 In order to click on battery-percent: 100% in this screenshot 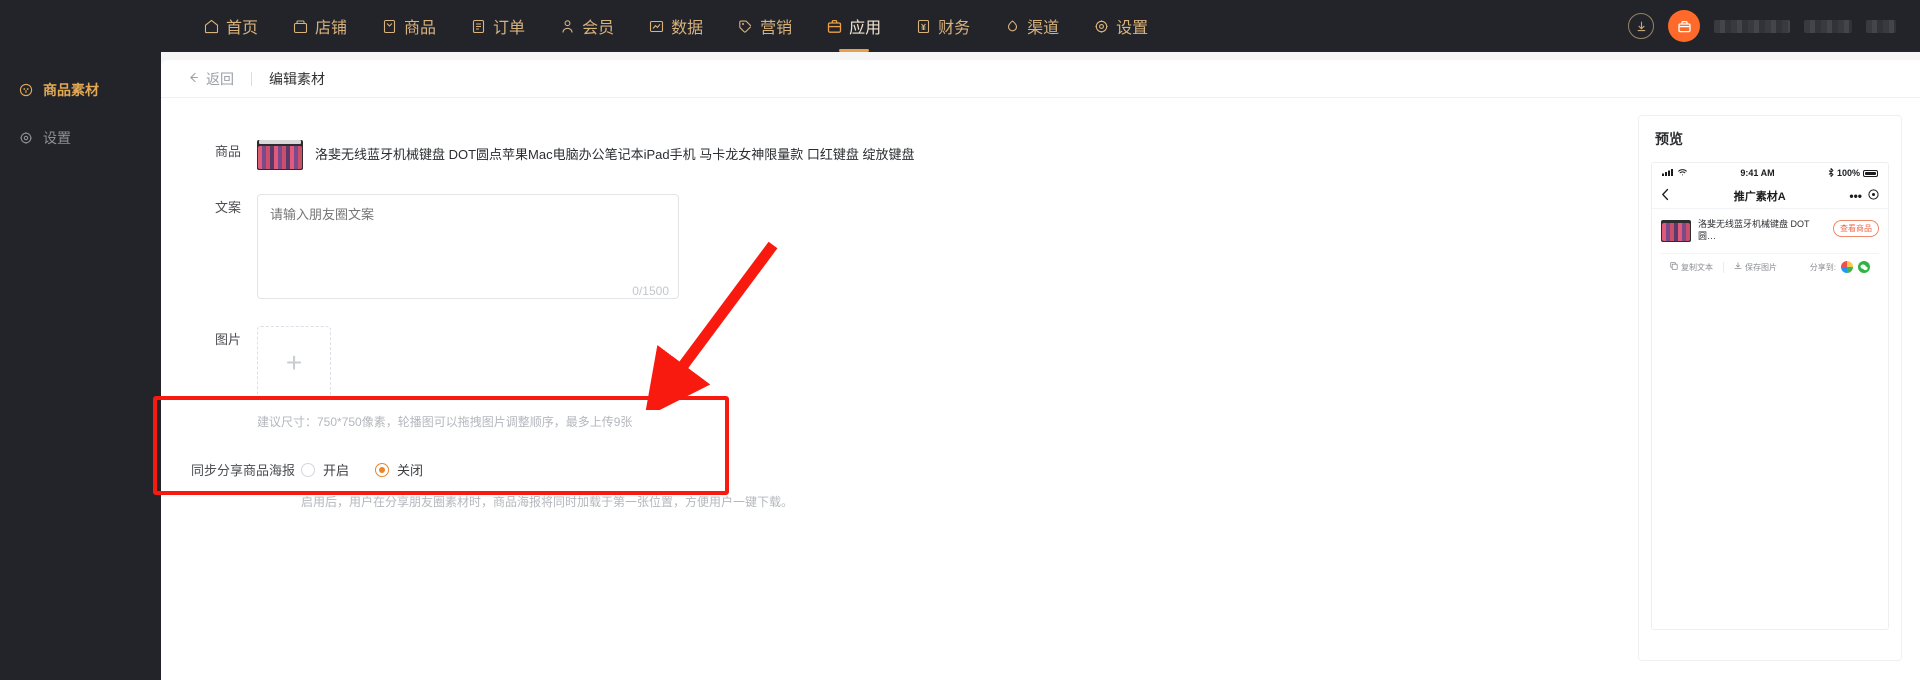, I will do `click(1848, 173)`.